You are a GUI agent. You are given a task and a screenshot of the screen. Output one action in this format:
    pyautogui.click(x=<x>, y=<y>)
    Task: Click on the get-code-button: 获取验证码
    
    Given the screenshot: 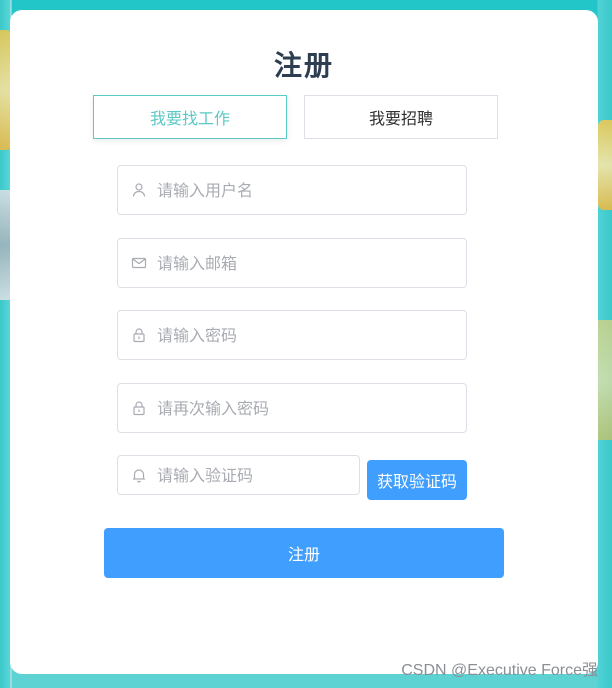 What is the action you would take?
    pyautogui.click(x=417, y=480)
    